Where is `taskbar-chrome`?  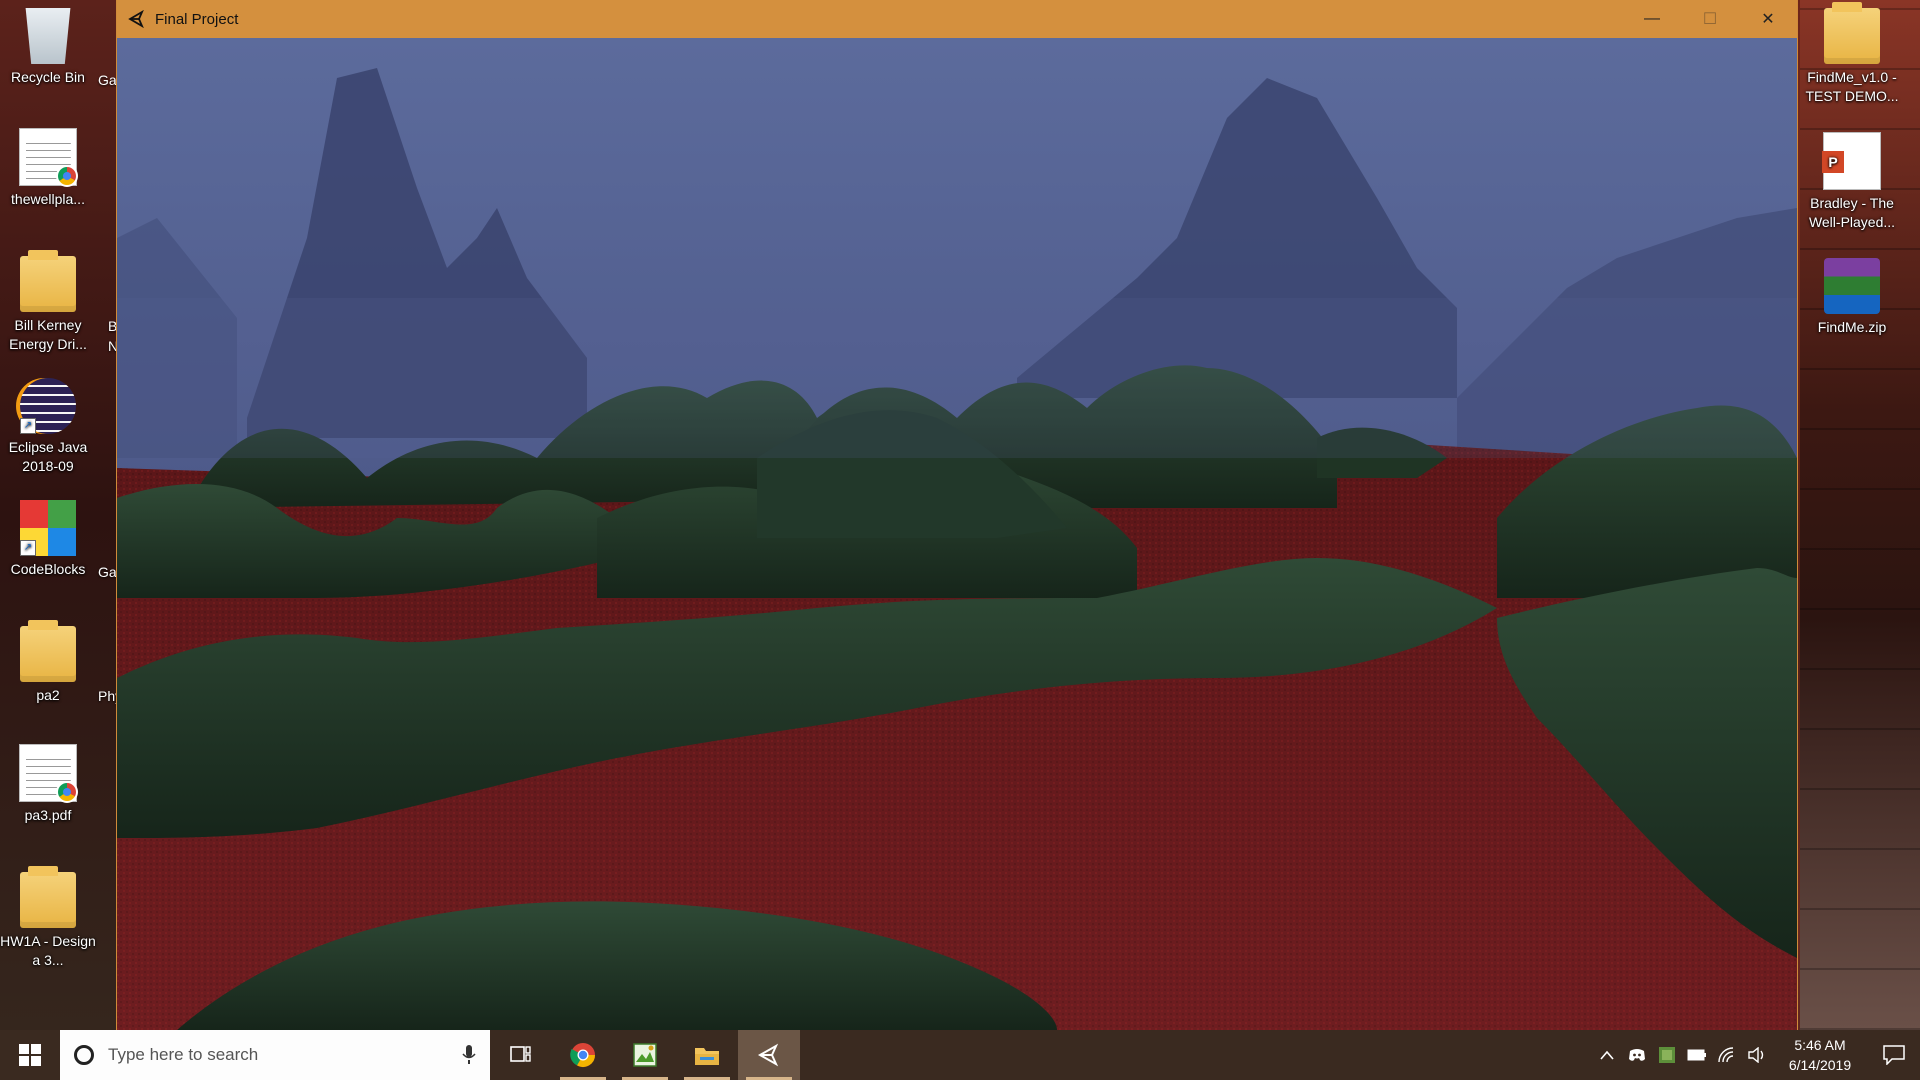
taskbar-chrome is located at coordinates (583, 1055).